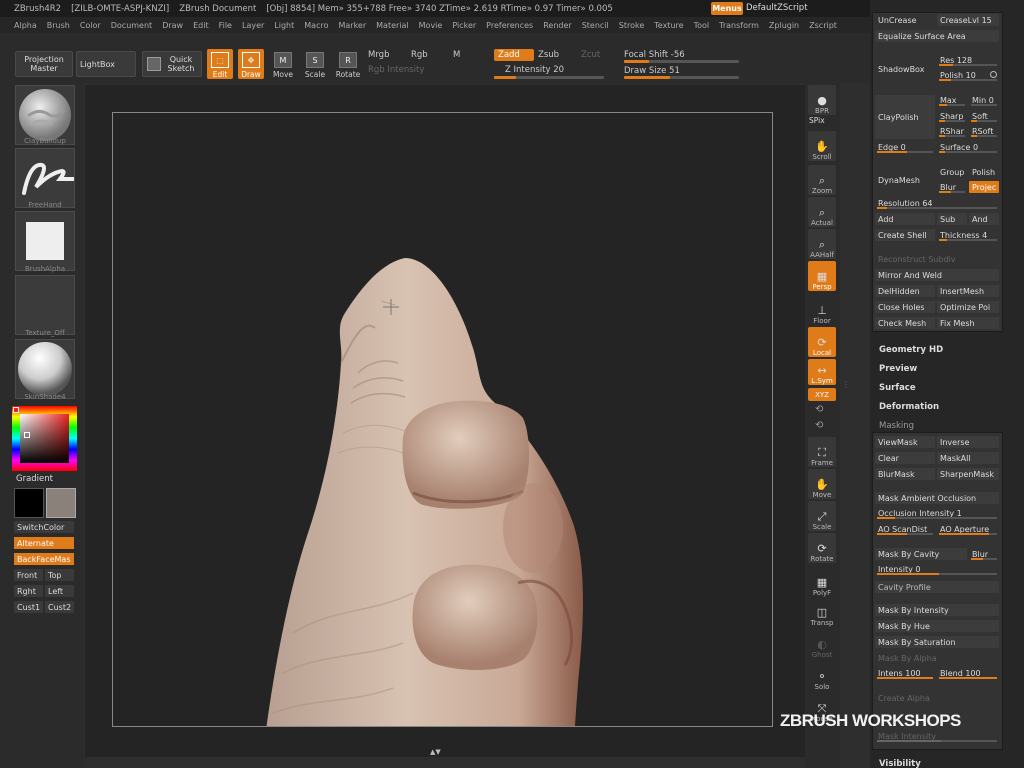 The width and height of the screenshot is (1024, 768). What do you see at coordinates (905, 307) in the screenshot?
I see `close-holes-button: Close Holes` at bounding box center [905, 307].